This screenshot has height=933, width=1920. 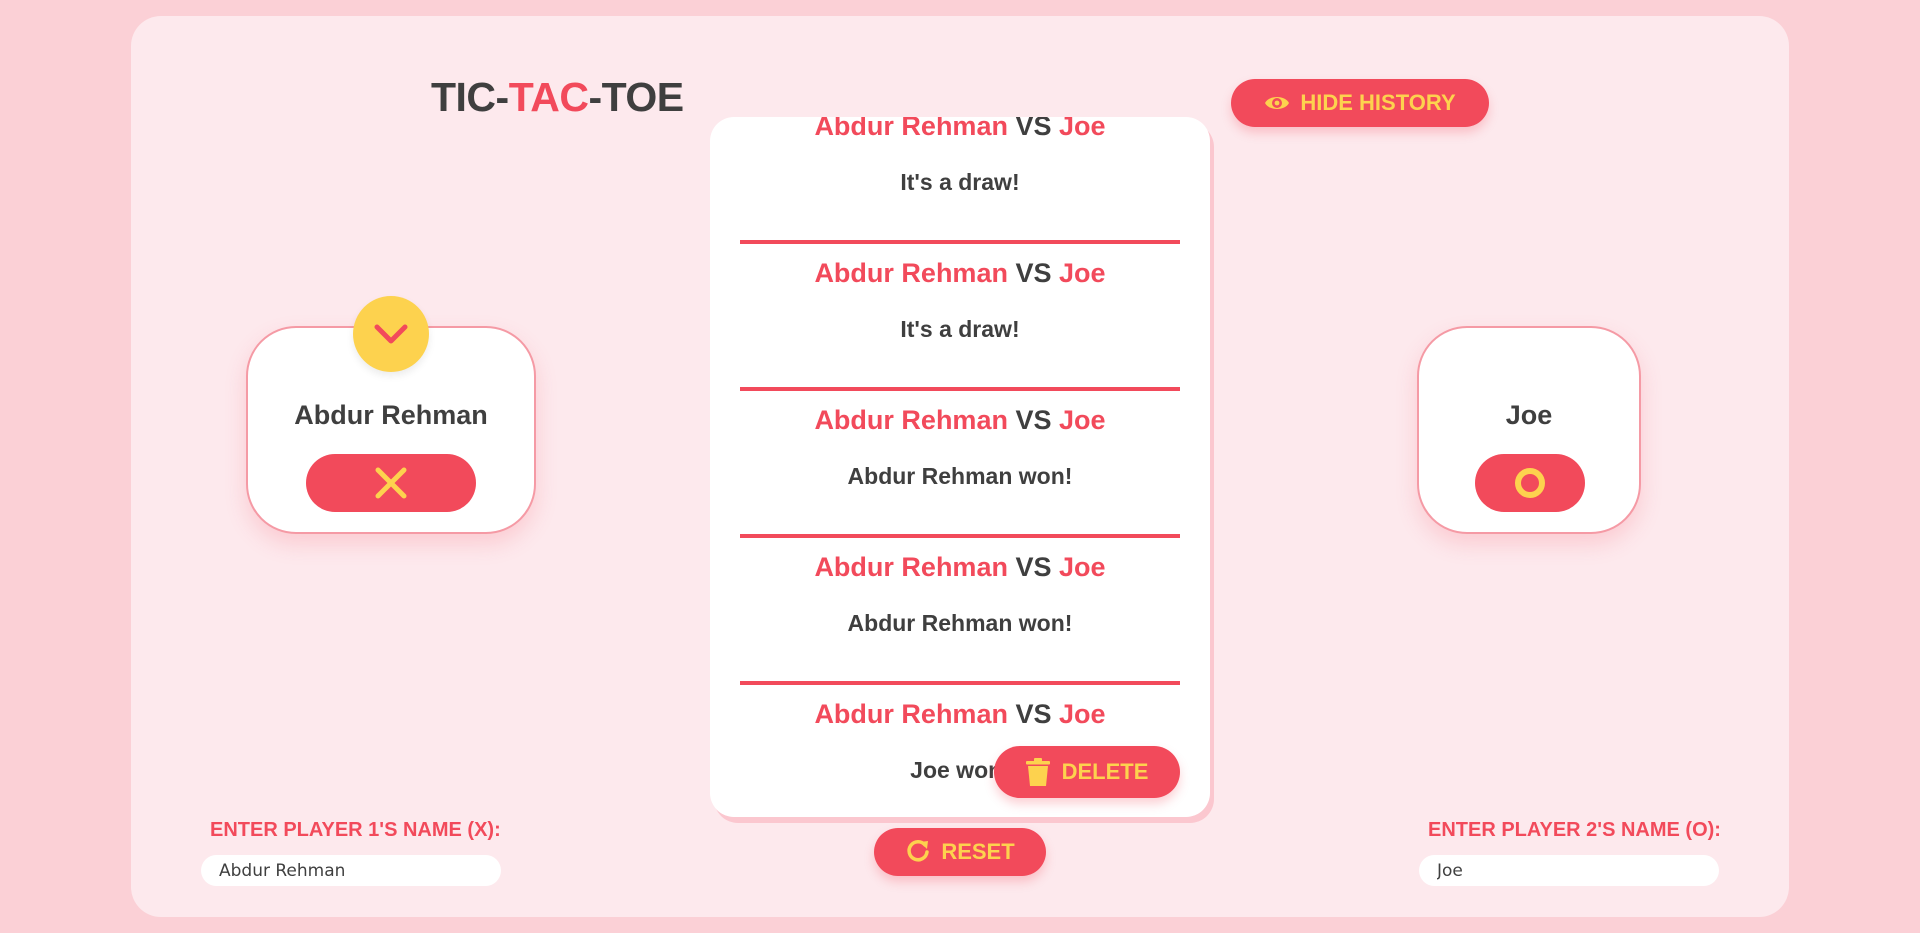 I want to click on player-2-symbol-button, so click(x=1530, y=483).